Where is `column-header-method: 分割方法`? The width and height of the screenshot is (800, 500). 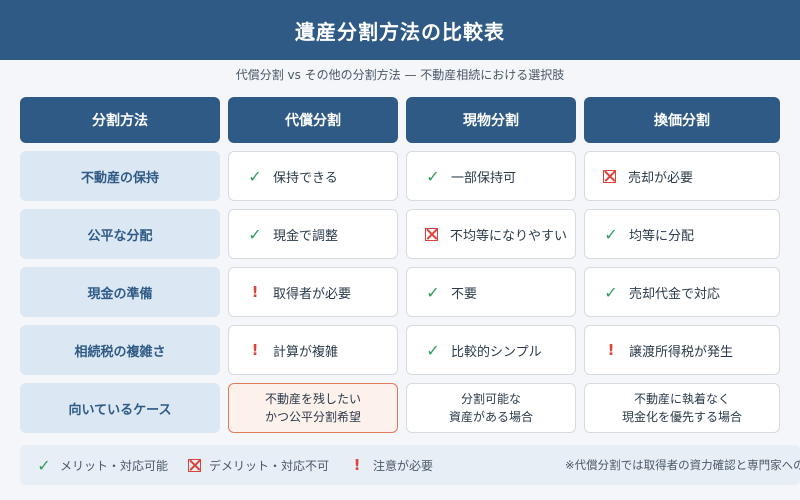 column-header-method: 分割方法 is located at coordinates (120, 120).